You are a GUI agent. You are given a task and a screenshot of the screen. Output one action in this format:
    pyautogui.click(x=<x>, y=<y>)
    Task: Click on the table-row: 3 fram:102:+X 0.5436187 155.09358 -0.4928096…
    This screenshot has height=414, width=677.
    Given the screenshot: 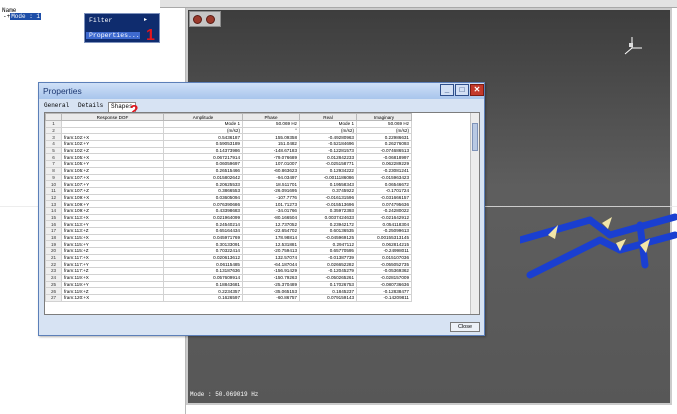 What is the action you would take?
    pyautogui.click(x=228, y=137)
    